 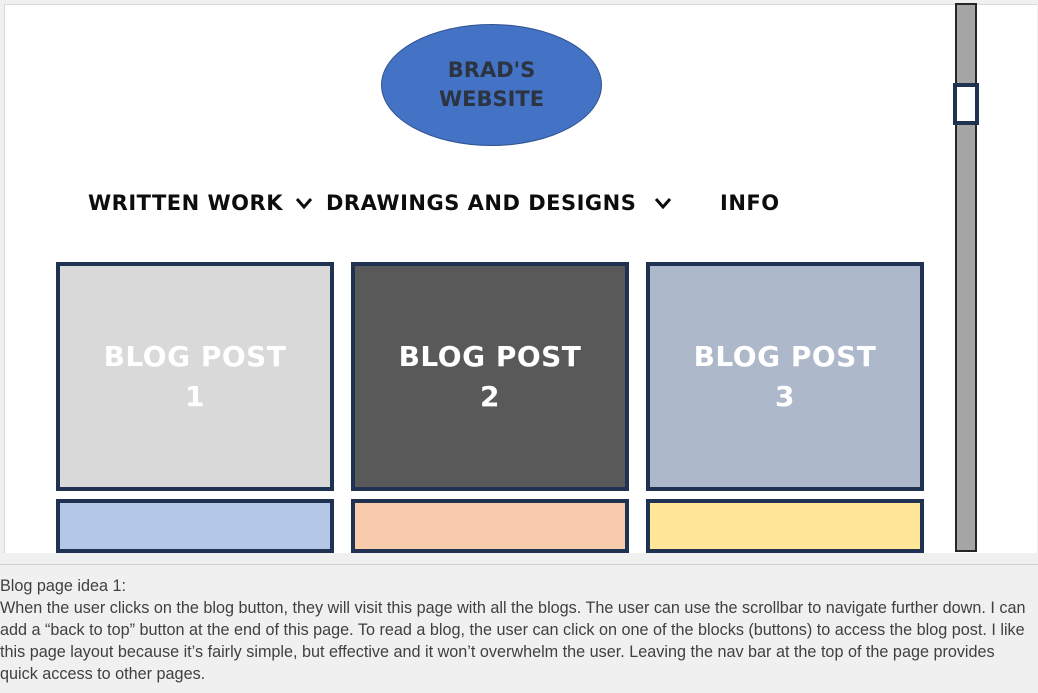 What do you see at coordinates (481, 203) in the screenshot?
I see `nav-drawings-label: DRAWINGS AND DESIGNS` at bounding box center [481, 203].